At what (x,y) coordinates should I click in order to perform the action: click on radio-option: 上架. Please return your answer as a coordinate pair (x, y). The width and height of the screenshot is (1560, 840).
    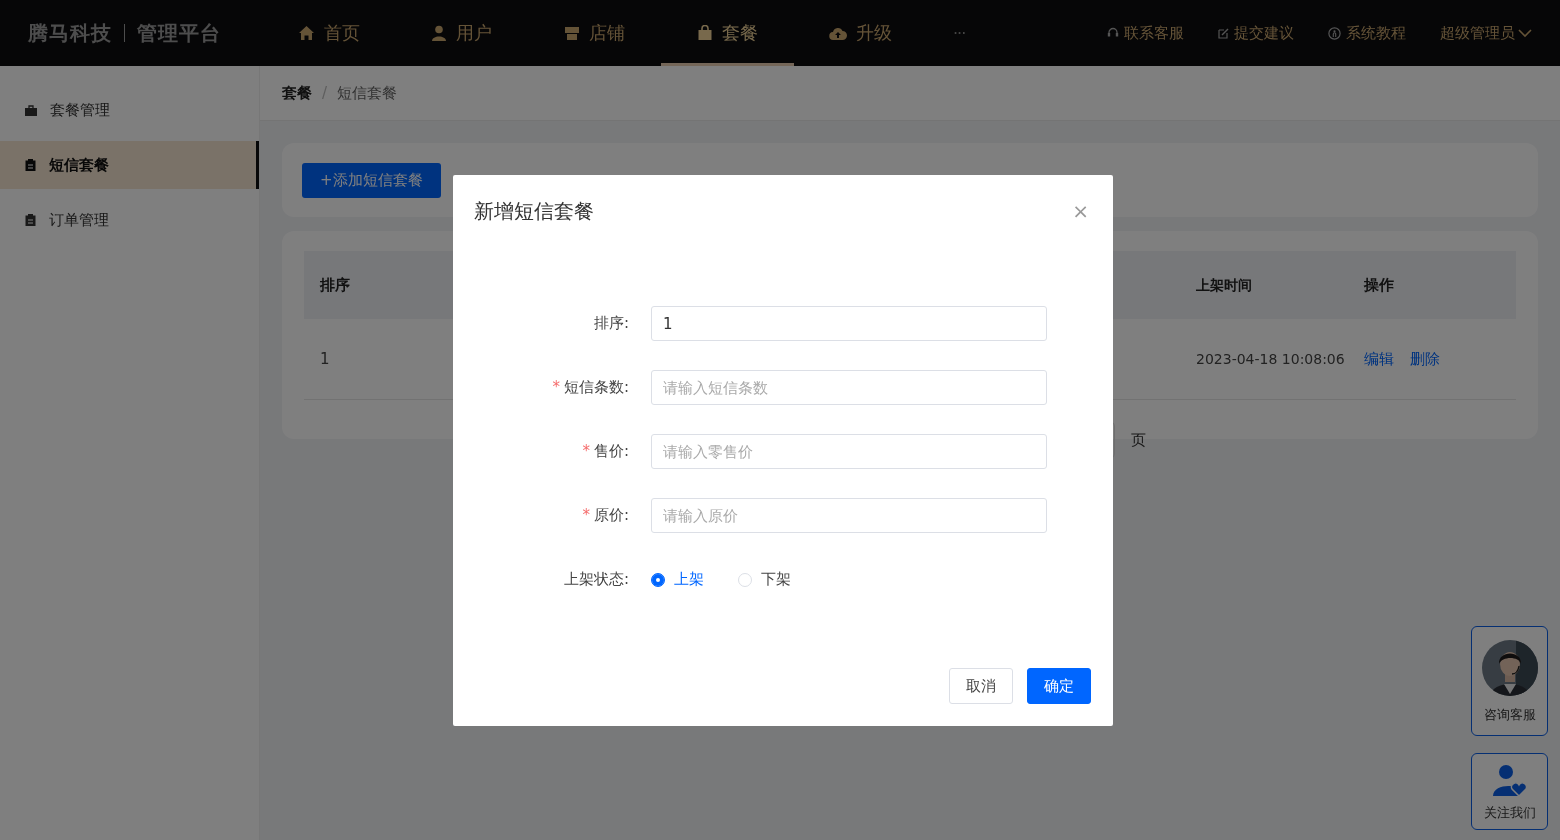
    Looking at the image, I should click on (677, 579).